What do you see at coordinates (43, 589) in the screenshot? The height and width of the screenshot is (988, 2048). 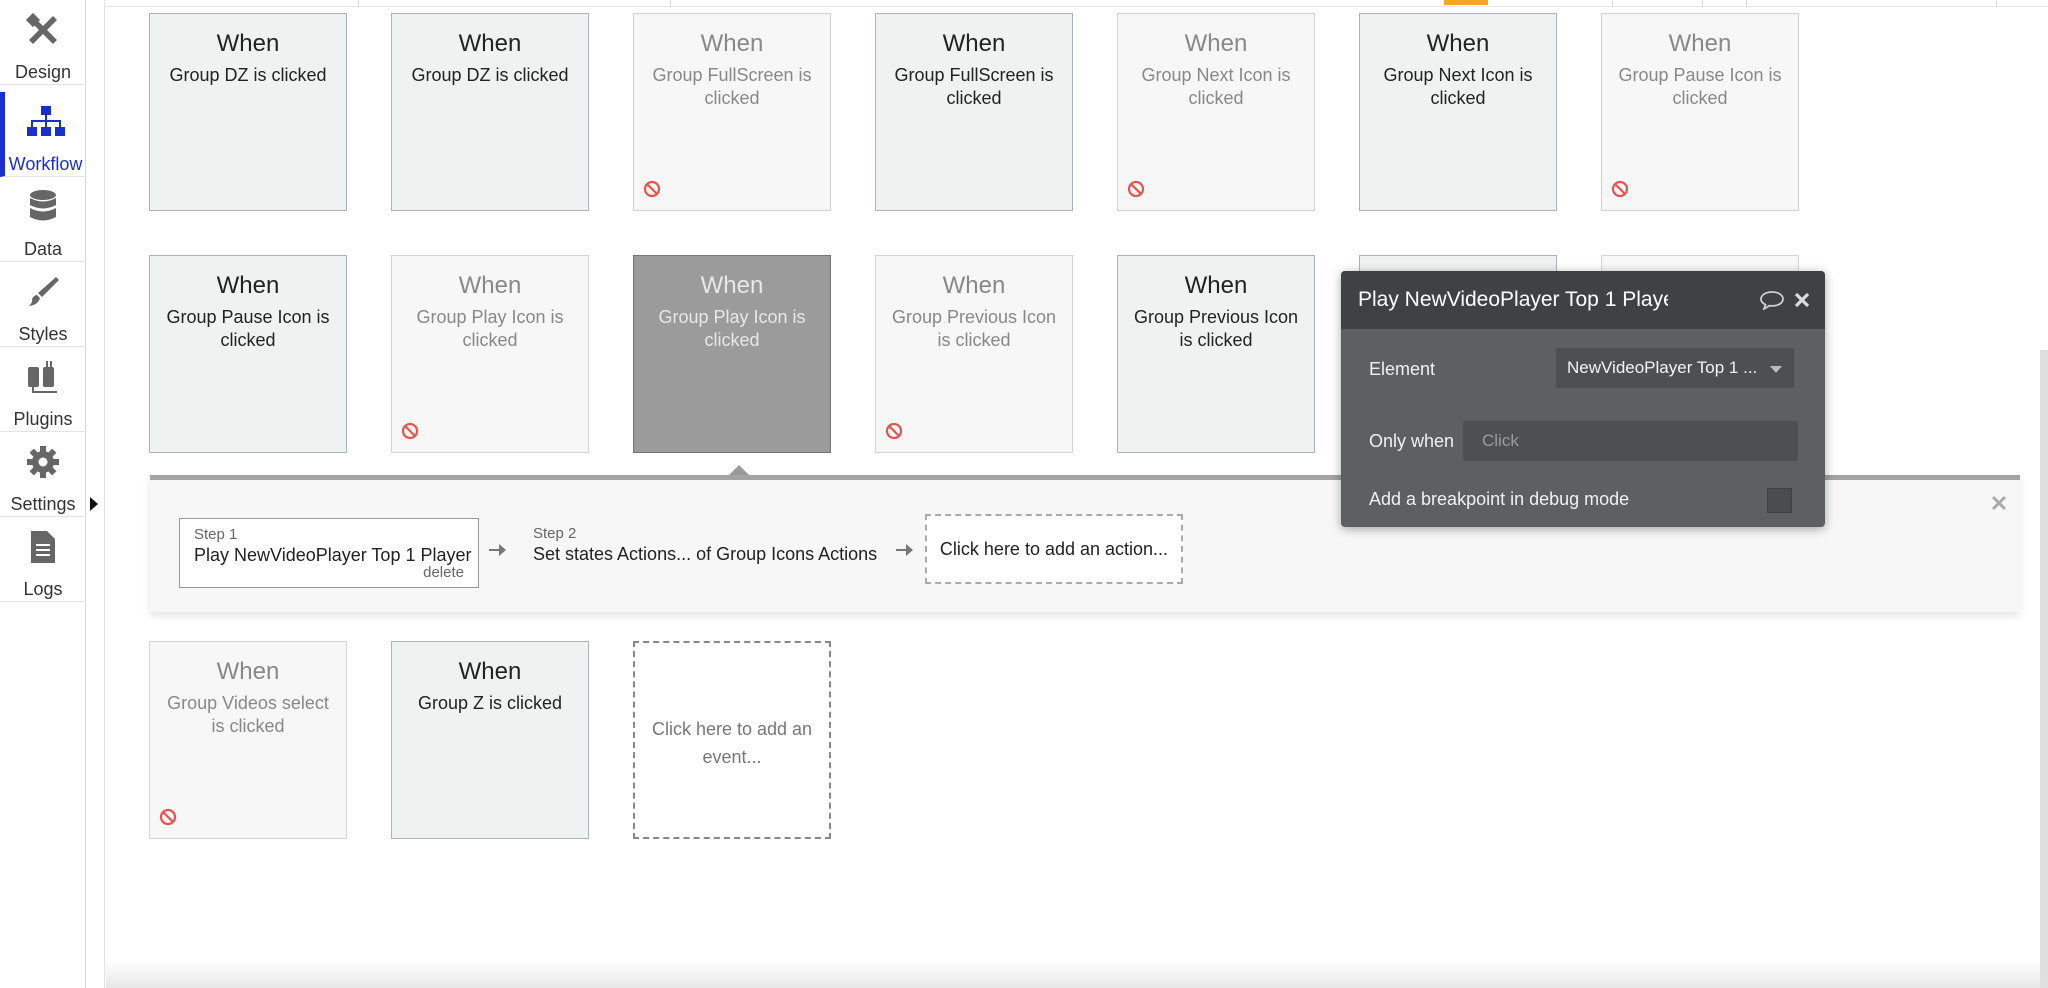 I see `sidebar-item-label: Logs` at bounding box center [43, 589].